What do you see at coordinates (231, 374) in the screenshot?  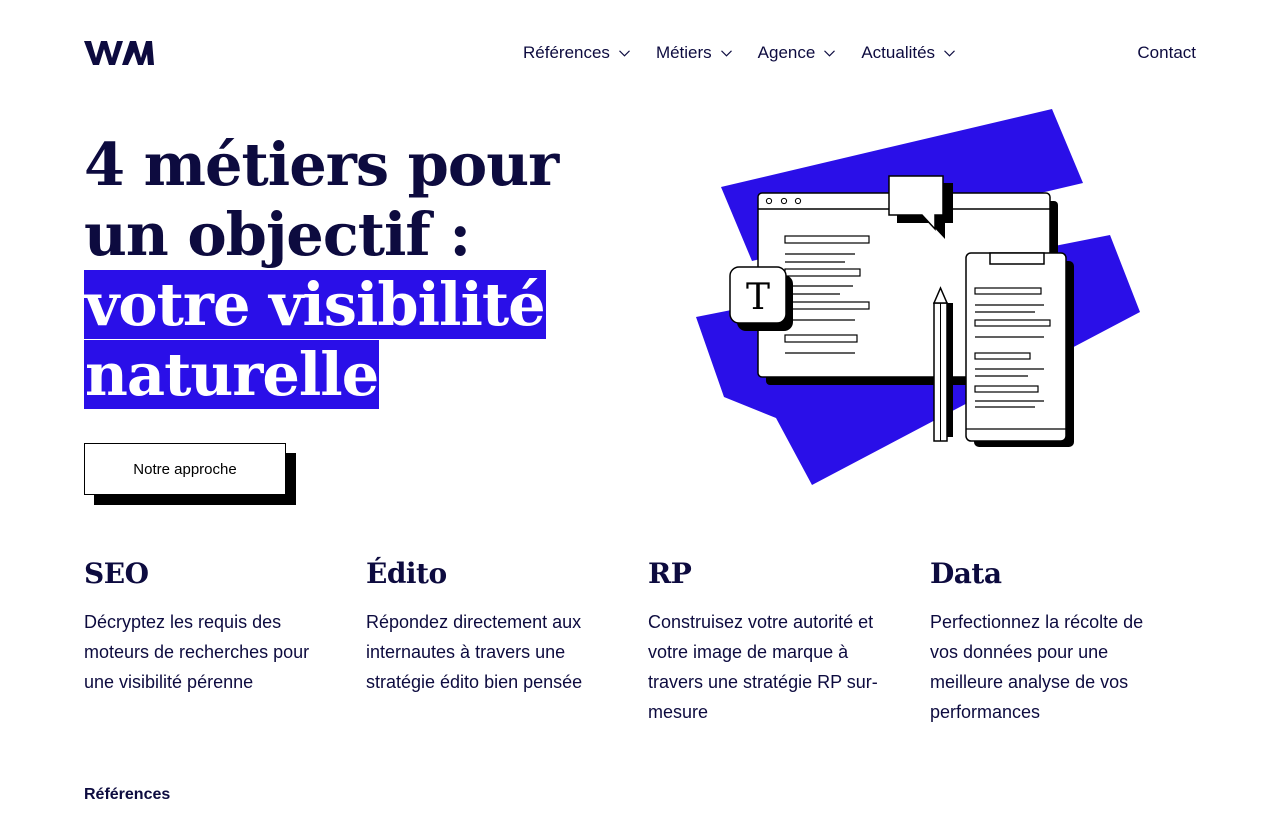 I see `hero-title-highlight: naturelle` at bounding box center [231, 374].